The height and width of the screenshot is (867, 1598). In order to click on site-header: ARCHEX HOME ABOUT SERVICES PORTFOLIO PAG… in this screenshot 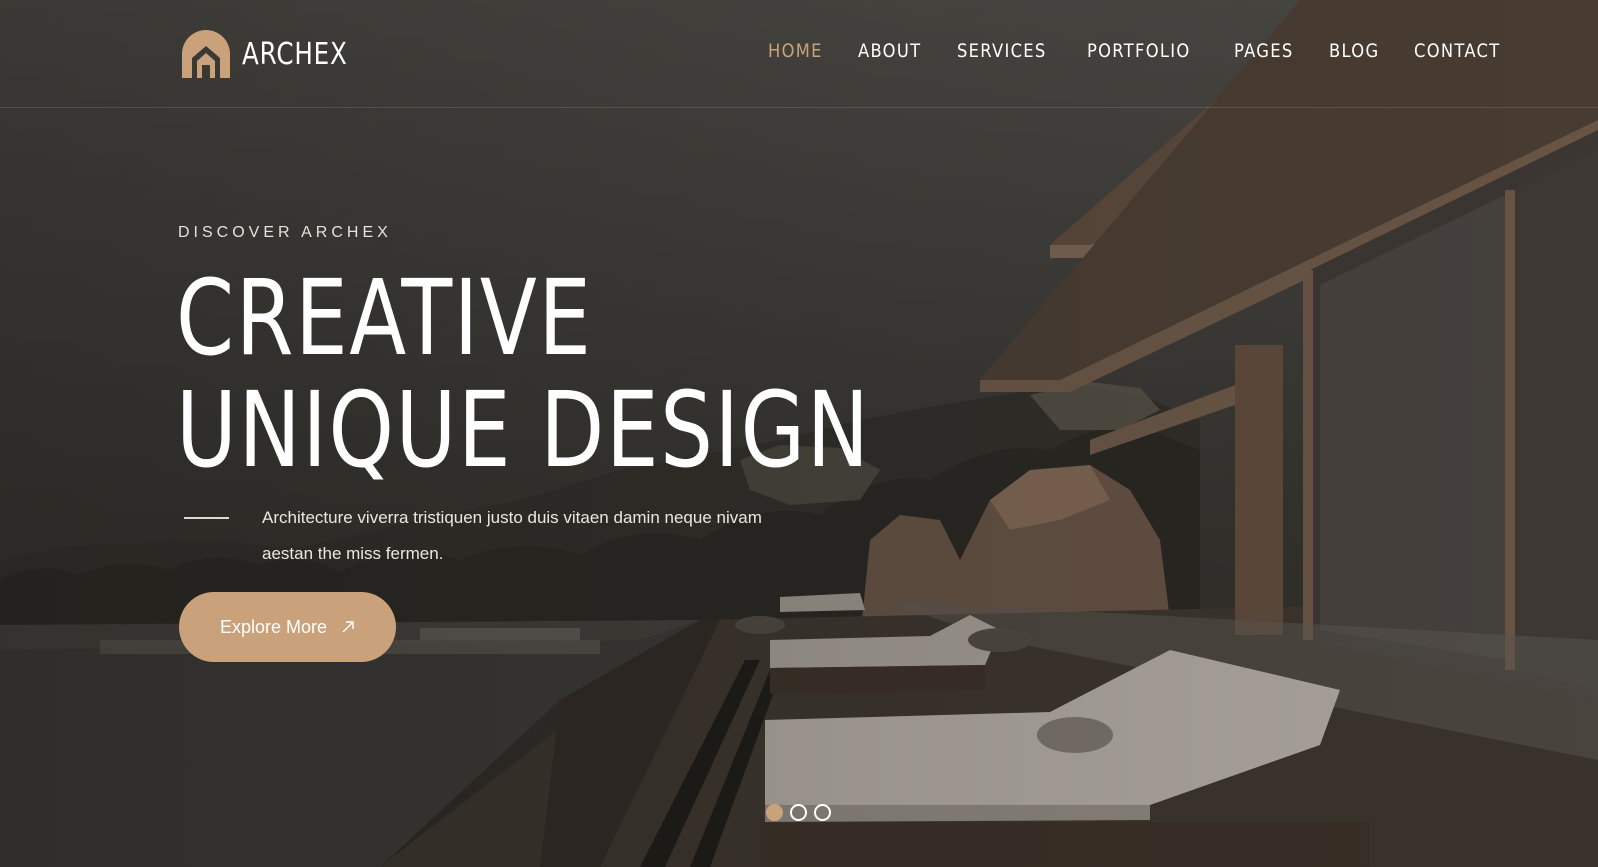, I will do `click(799, 54)`.